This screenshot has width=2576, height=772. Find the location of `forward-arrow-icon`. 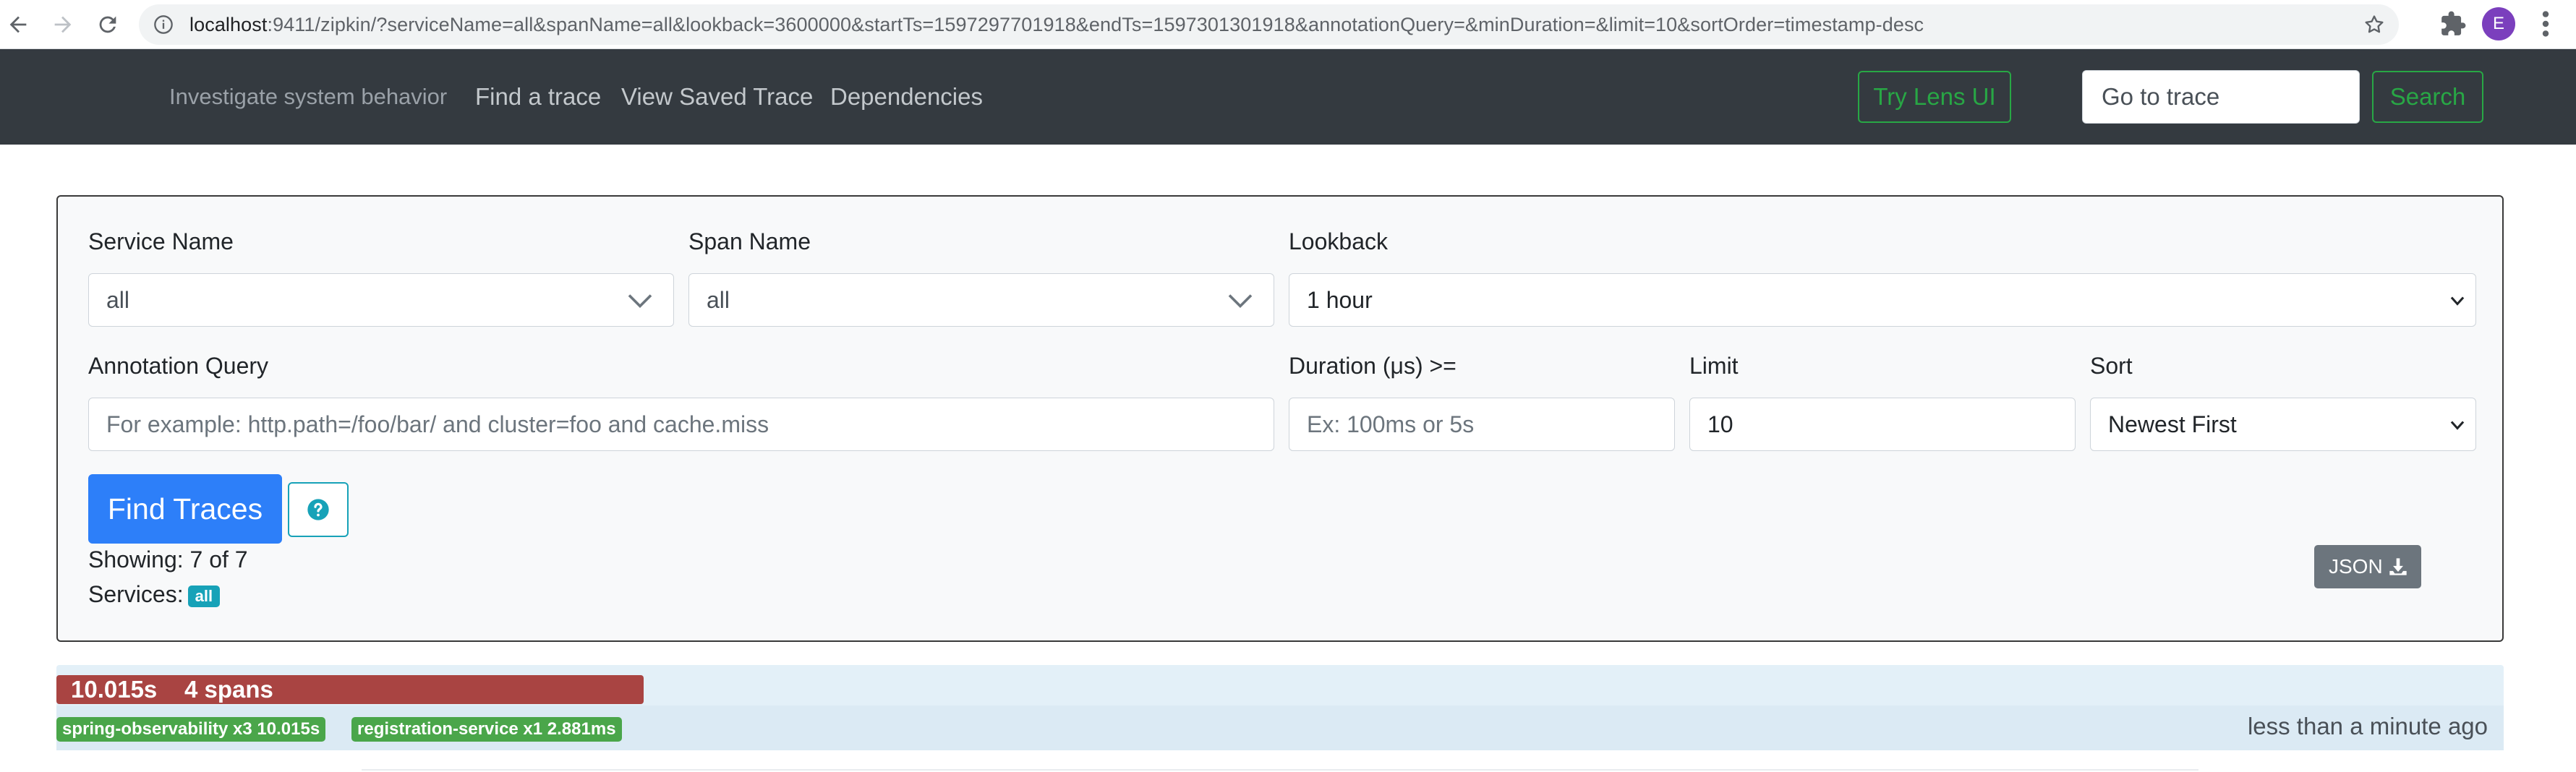

forward-arrow-icon is located at coordinates (63, 24).